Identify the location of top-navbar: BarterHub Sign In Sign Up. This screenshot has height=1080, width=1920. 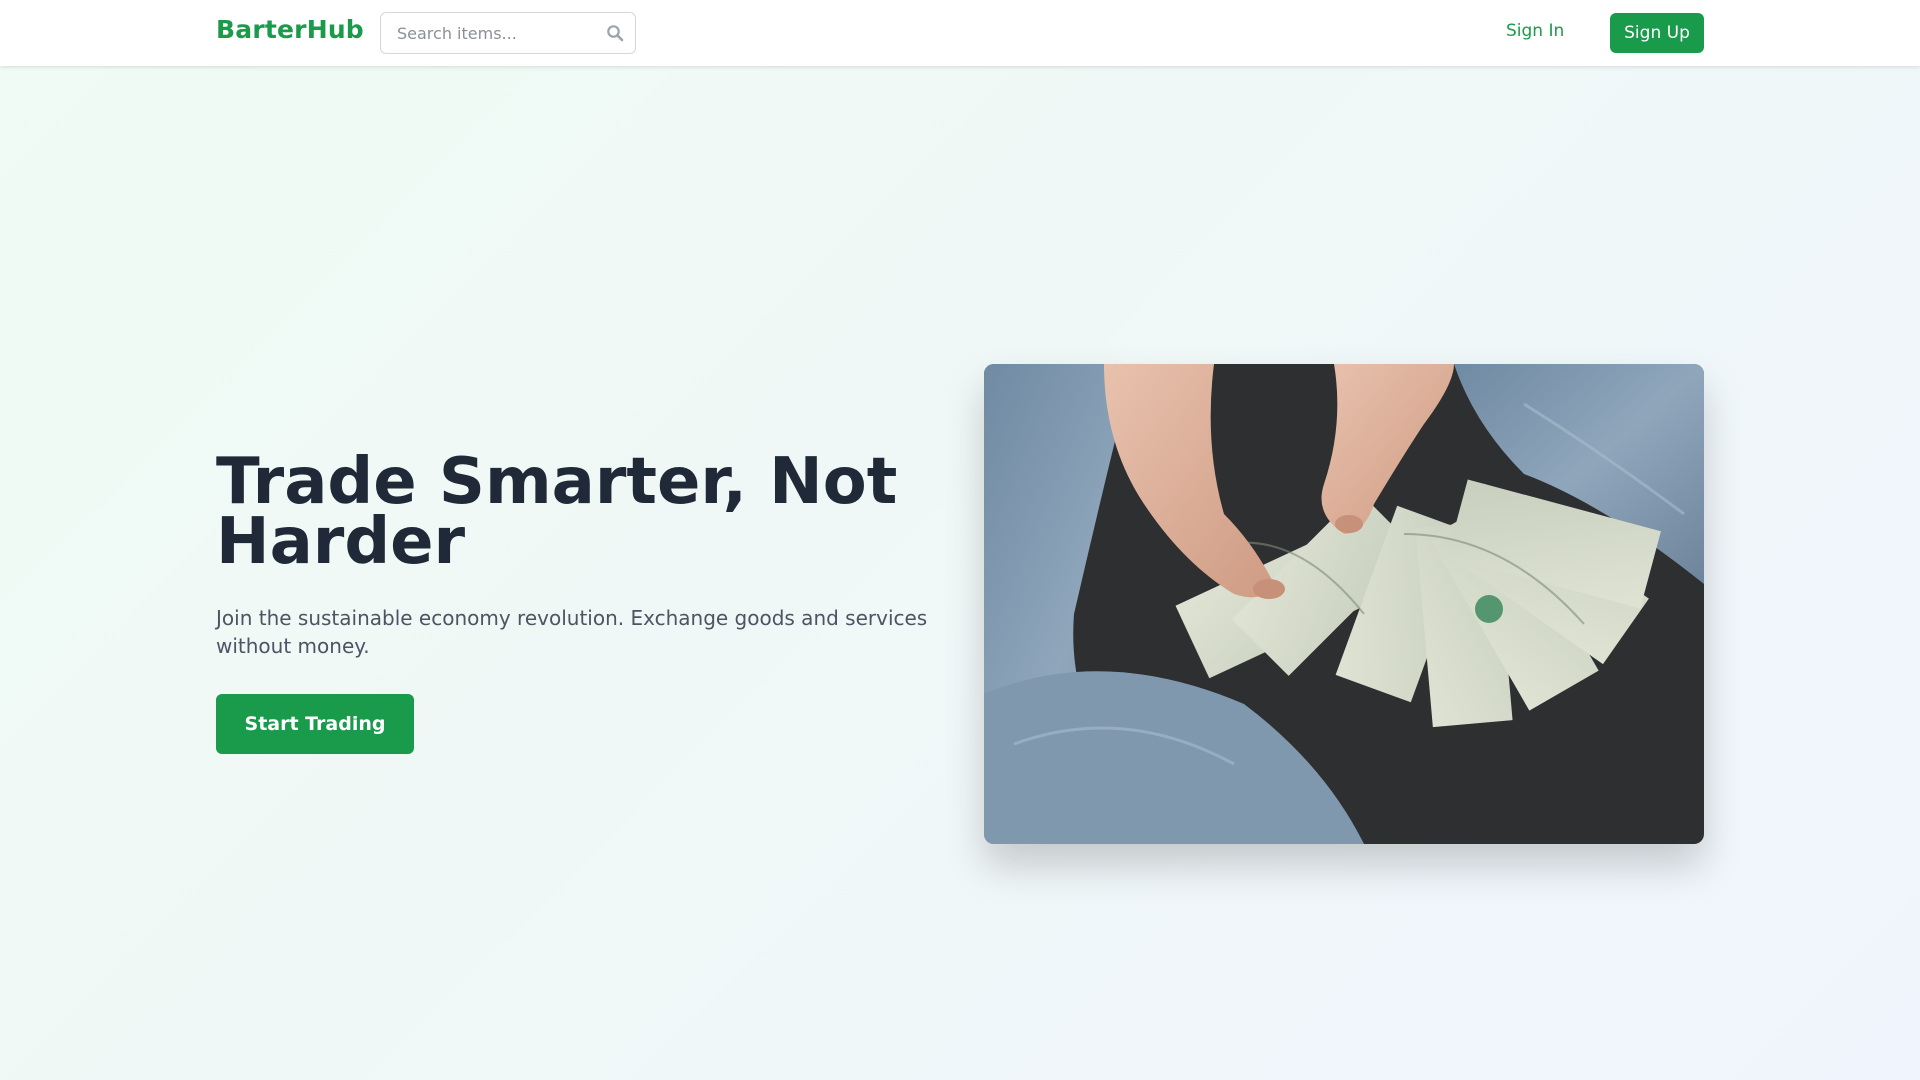
(960, 33).